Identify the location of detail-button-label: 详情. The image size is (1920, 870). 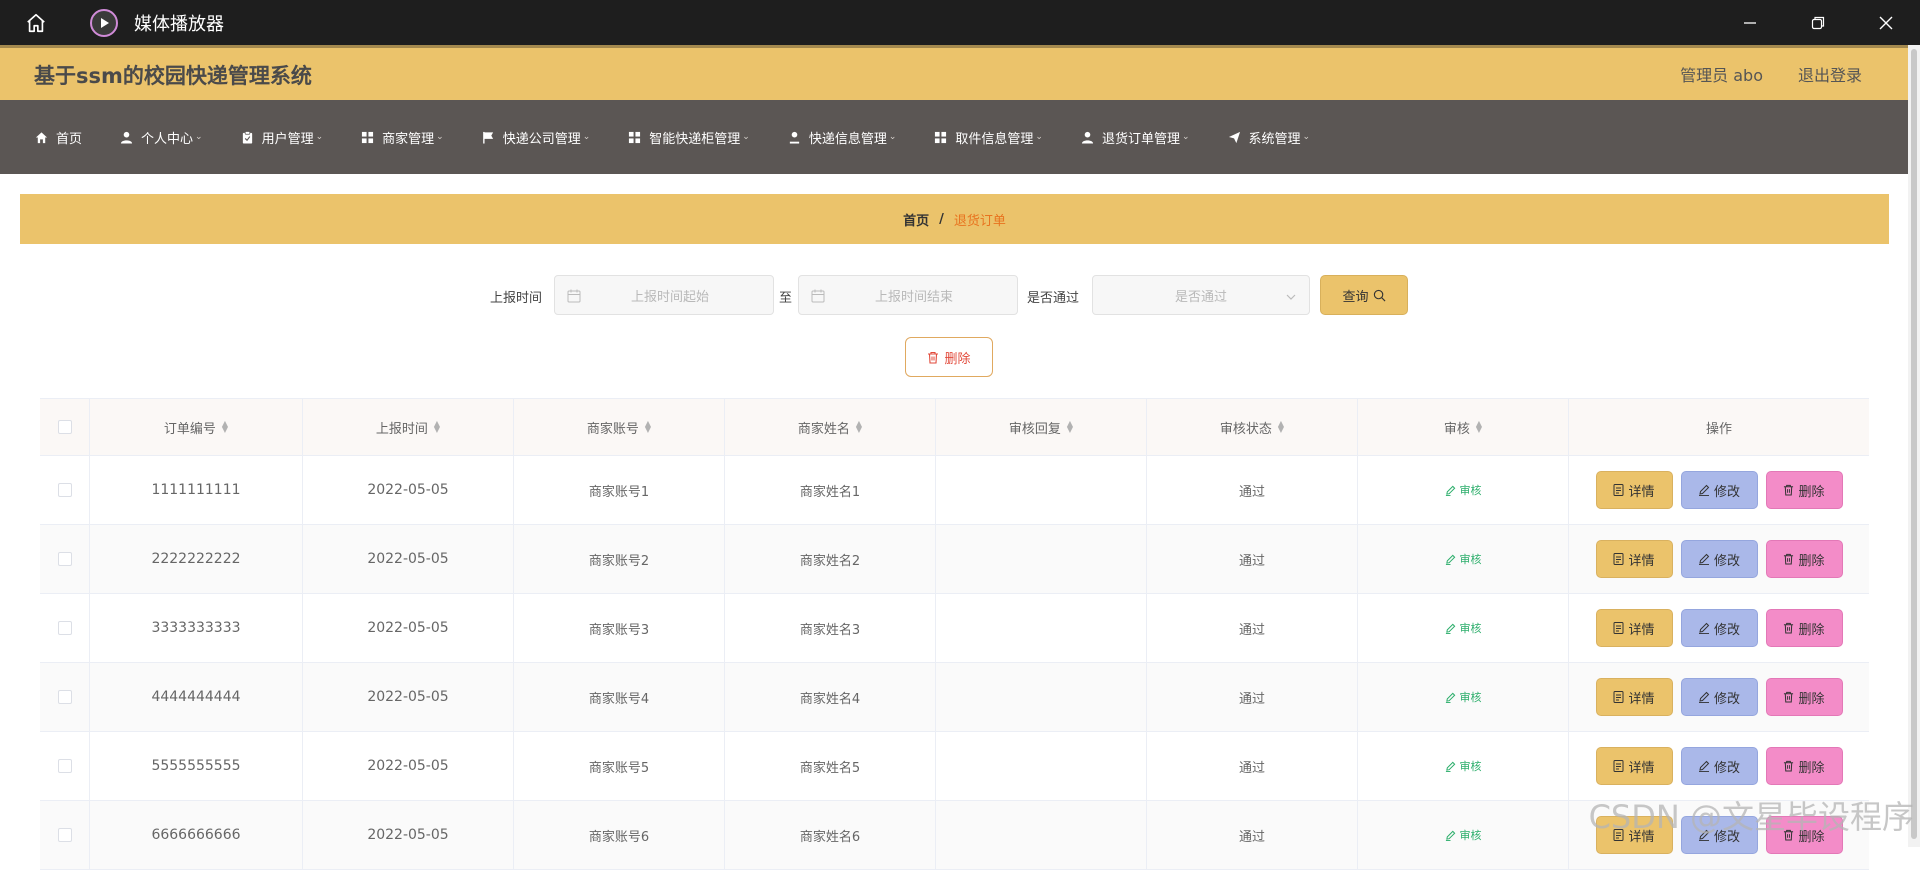
(1641, 492).